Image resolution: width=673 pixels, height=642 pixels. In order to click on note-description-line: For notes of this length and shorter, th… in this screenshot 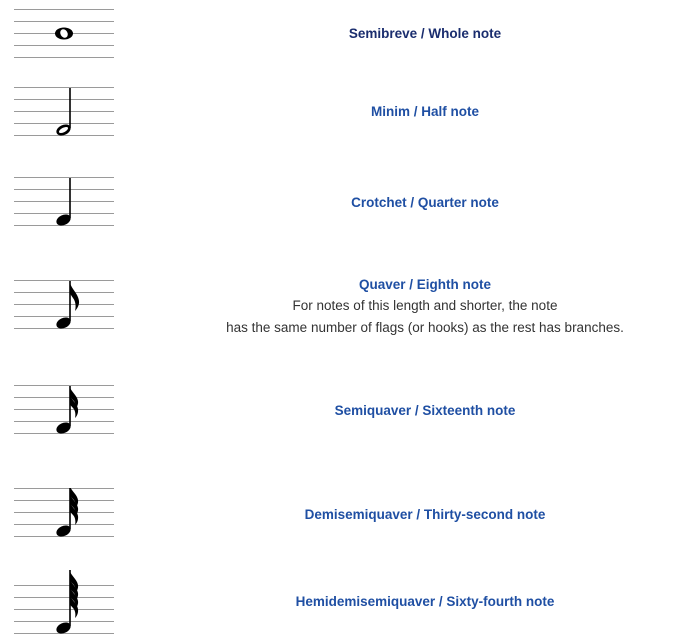, I will do `click(425, 305)`.